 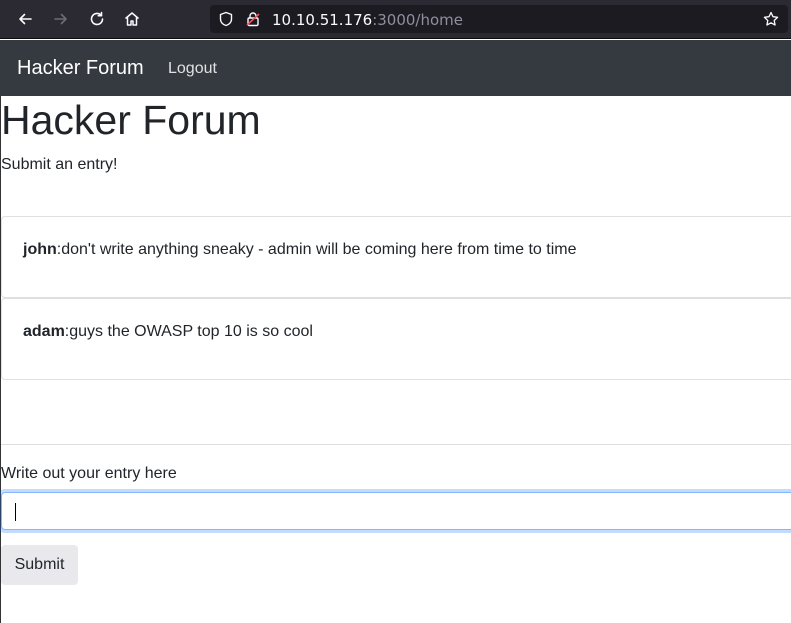 What do you see at coordinates (131, 120) in the screenshot?
I see `page-title: Hacker Forum` at bounding box center [131, 120].